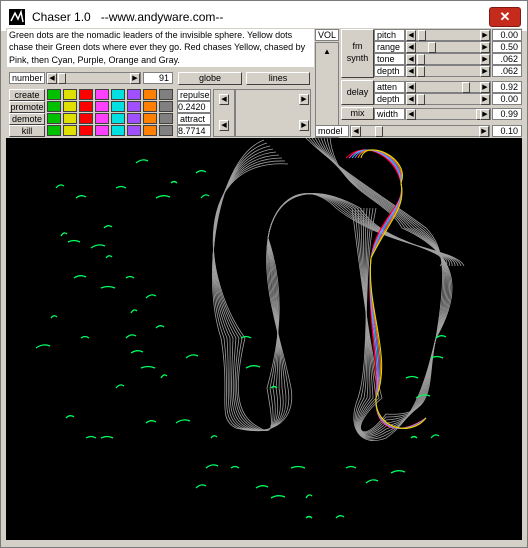 The image size is (528, 548). I want to click on vol-slider: ▲, so click(327, 90).